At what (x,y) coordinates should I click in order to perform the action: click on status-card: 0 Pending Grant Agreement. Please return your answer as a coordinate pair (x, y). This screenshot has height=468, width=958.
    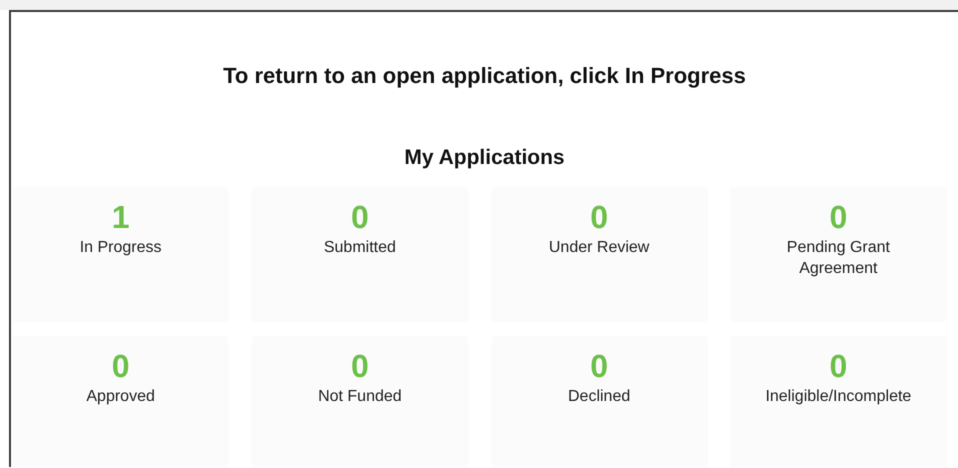
    Looking at the image, I should click on (838, 254).